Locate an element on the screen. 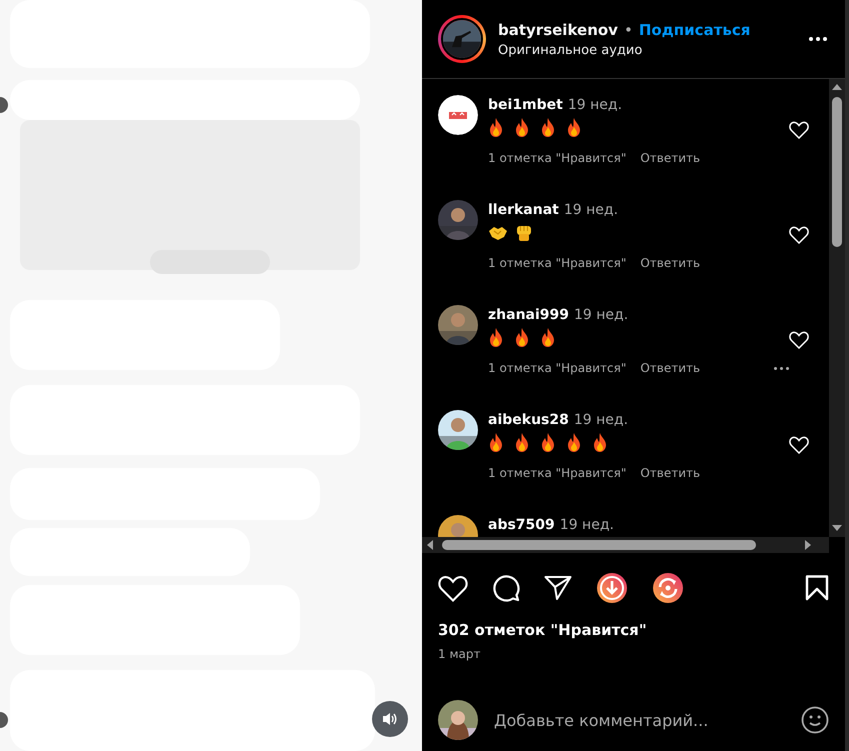 The image size is (849, 751). comment-username: zhanai999 is located at coordinates (528, 315).